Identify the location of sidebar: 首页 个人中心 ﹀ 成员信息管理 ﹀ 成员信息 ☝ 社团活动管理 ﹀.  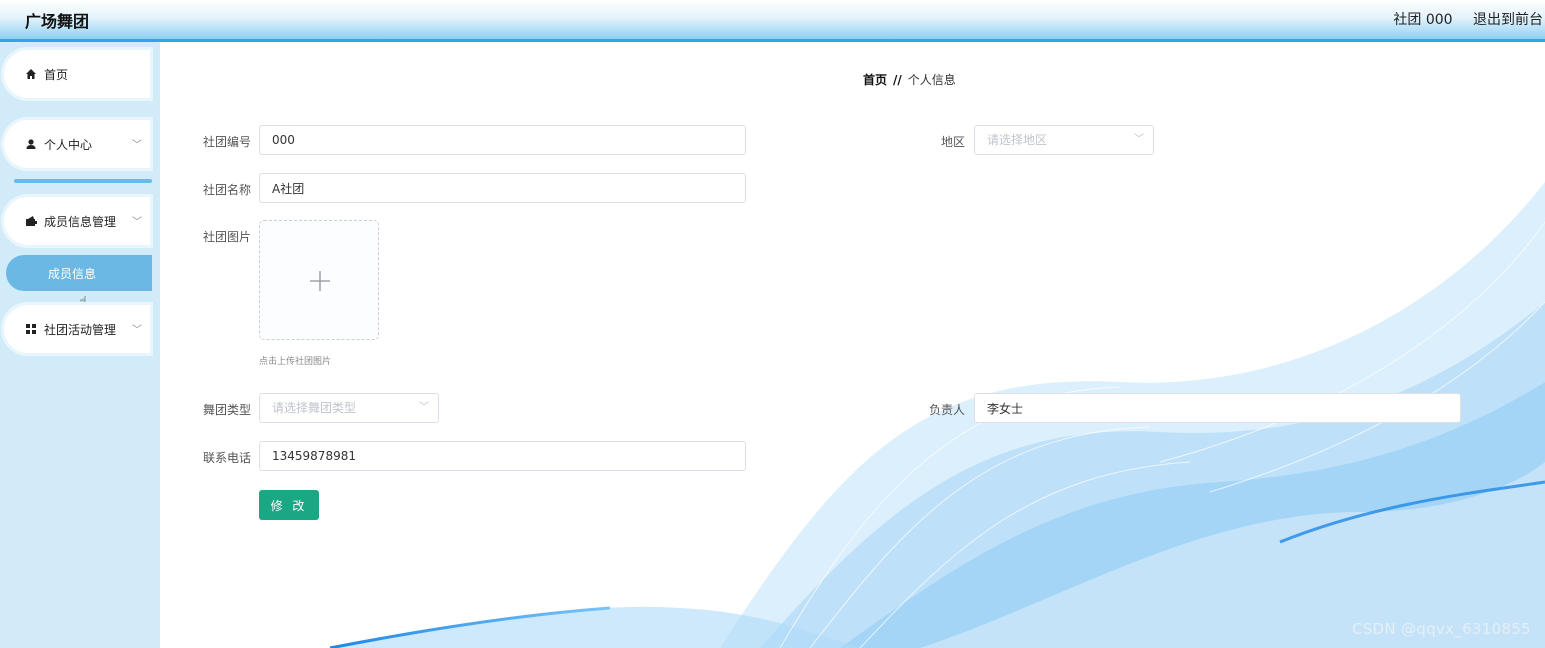
(80, 345).